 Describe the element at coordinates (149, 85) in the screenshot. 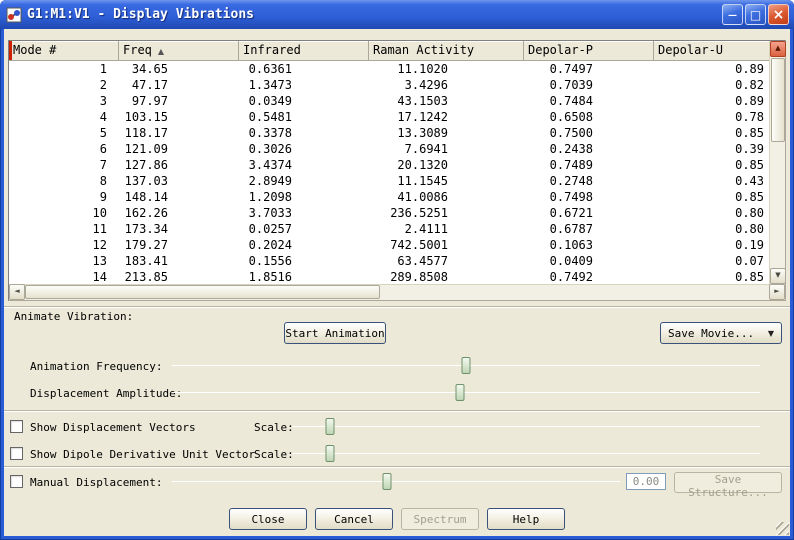

I see `cell-freq: 47.17` at that location.